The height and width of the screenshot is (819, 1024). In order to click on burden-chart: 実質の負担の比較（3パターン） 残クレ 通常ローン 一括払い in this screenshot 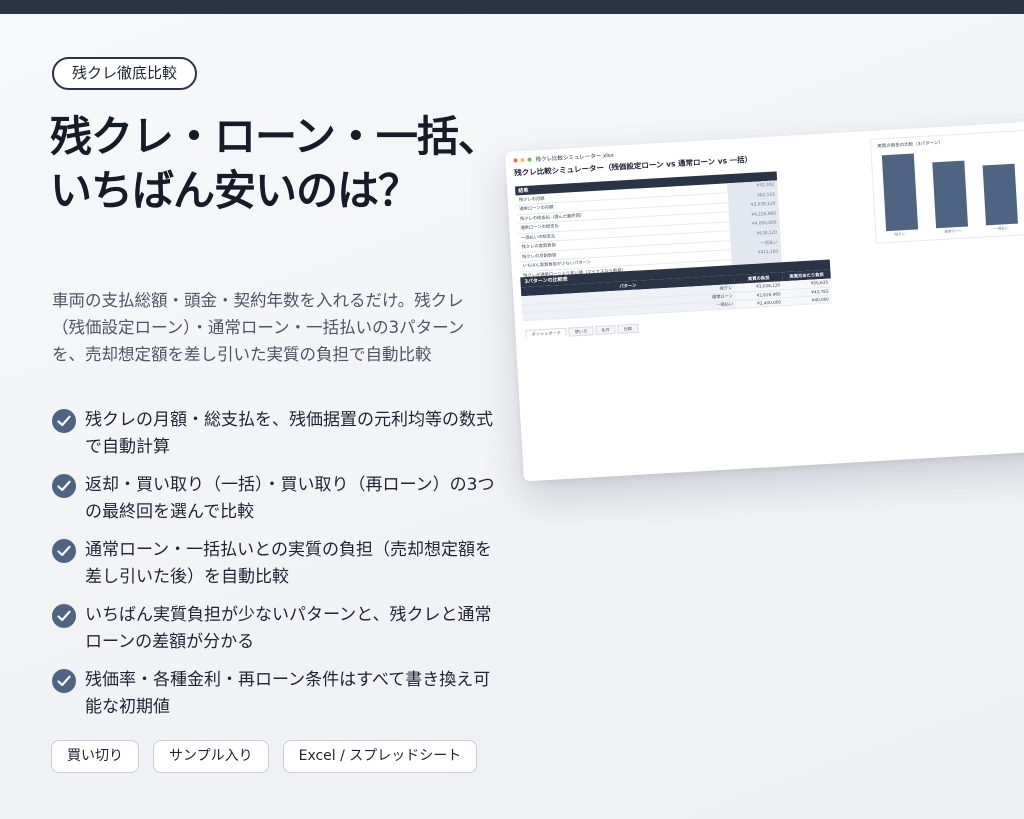, I will do `click(946, 186)`.